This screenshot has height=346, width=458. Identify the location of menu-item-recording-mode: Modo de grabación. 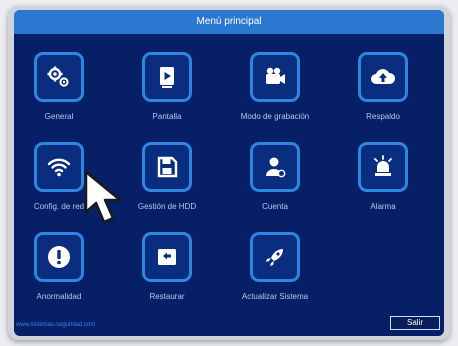
(275, 99).